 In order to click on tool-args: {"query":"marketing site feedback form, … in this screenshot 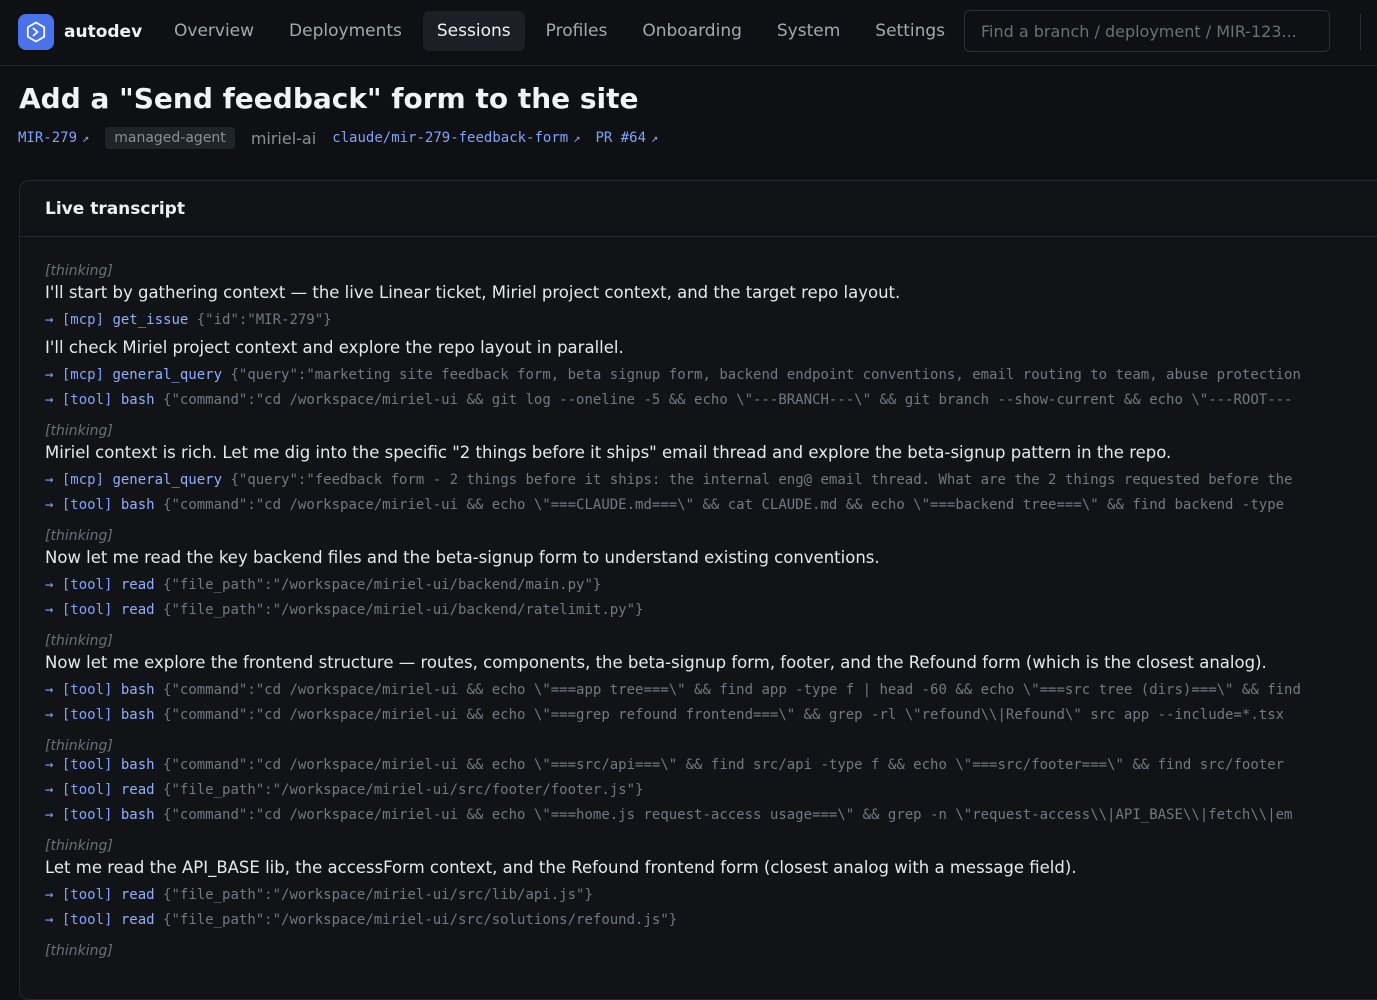, I will do `click(765, 375)`.